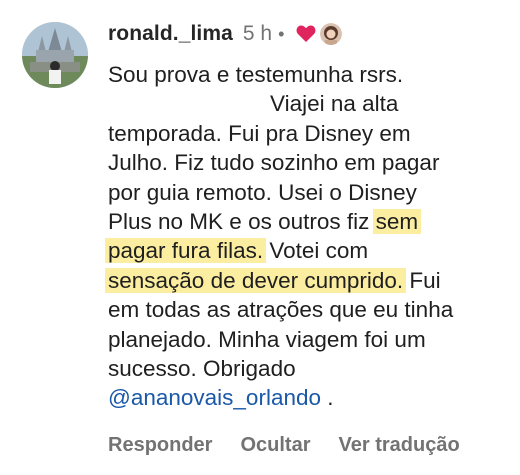 This screenshot has width=520, height=475. Describe the element at coordinates (399, 445) in the screenshot. I see `see-translation-button: Ver tradução` at that location.